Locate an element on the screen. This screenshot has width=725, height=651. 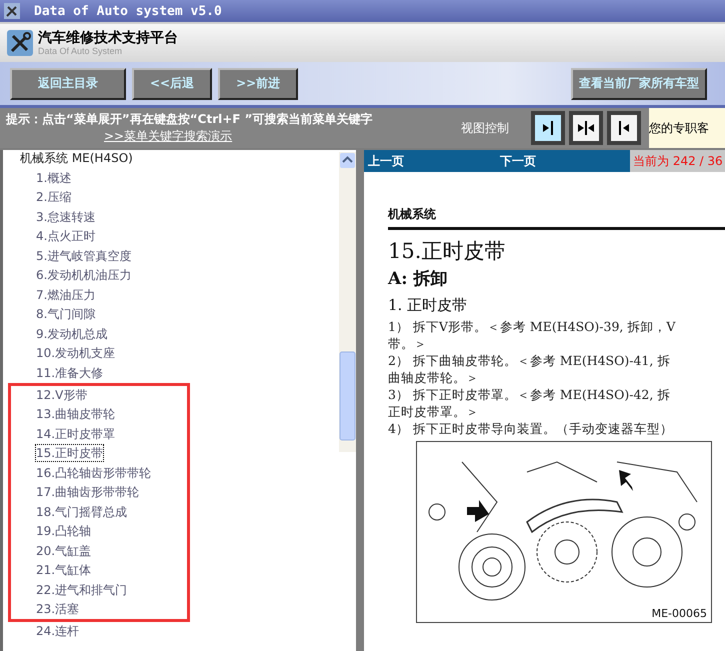
tree-item: 4.点火正时 is located at coordinates (65, 236).